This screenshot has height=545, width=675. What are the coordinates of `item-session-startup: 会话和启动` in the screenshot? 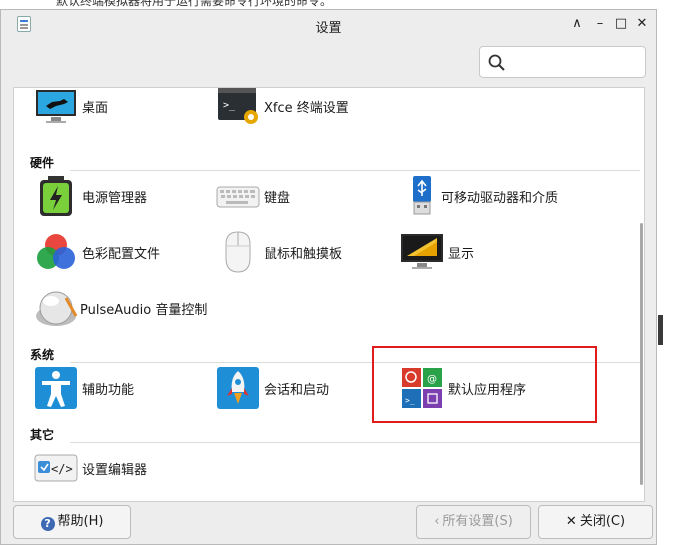 It's located at (281, 388).